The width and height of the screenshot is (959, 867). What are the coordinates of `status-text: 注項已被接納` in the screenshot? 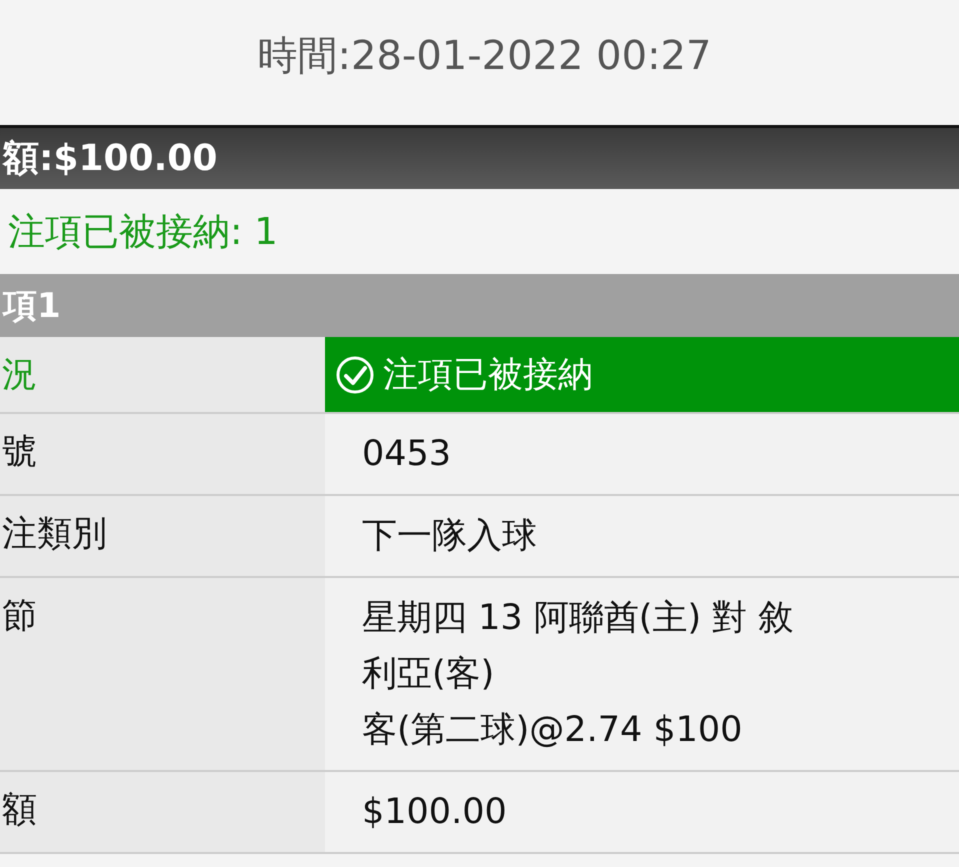 It's located at (488, 375).